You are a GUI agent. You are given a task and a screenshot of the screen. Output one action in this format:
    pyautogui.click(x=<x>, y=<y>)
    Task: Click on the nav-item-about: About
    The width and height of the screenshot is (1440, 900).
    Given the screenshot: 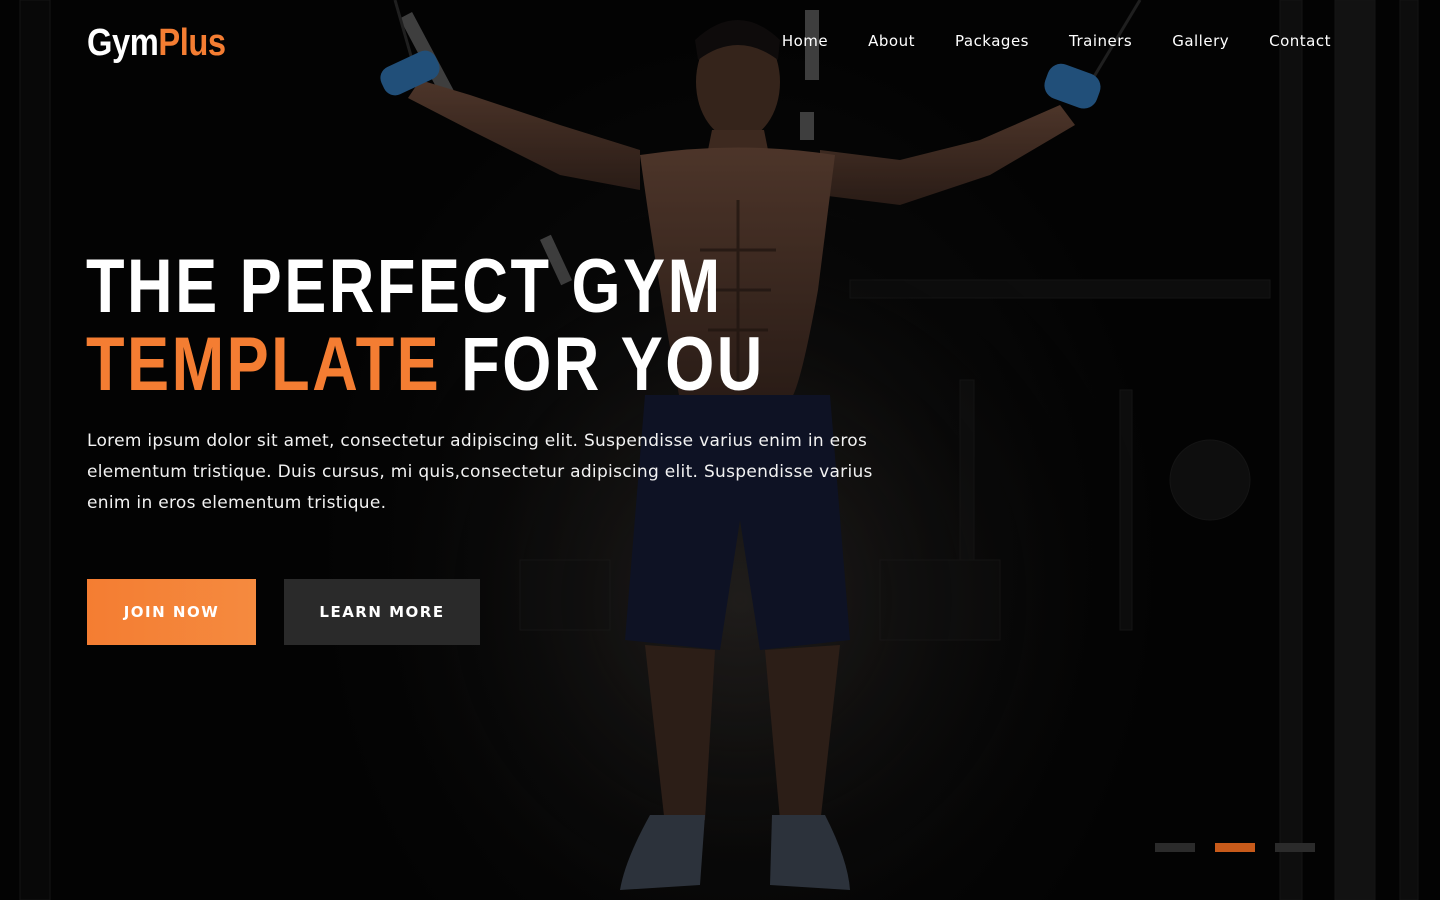 What is the action you would take?
    pyautogui.click(x=891, y=41)
    